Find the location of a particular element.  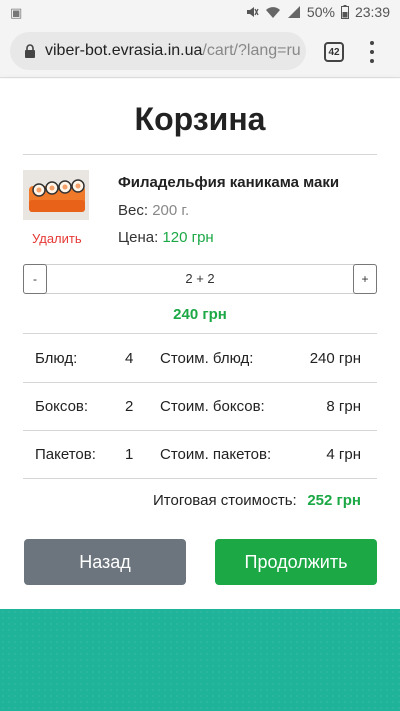

quantity-stepper: - 2 + 2 + is located at coordinates (200, 279).